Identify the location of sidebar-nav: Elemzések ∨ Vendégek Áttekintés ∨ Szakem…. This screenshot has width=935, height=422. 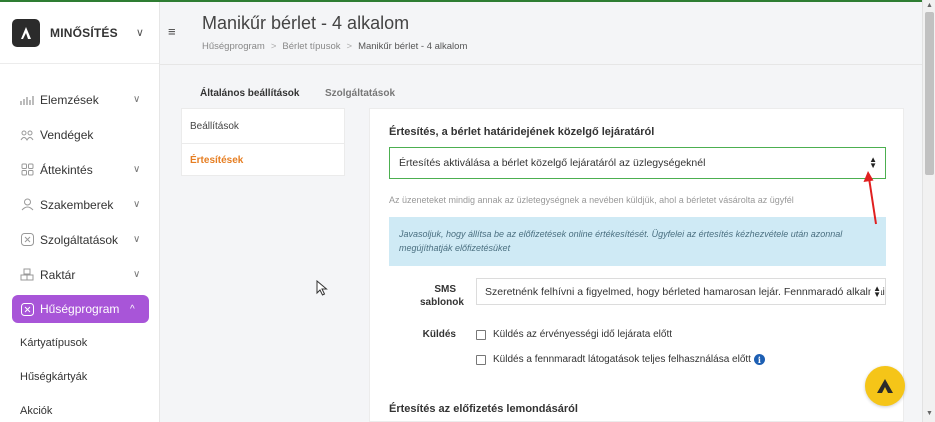
(79, 243).